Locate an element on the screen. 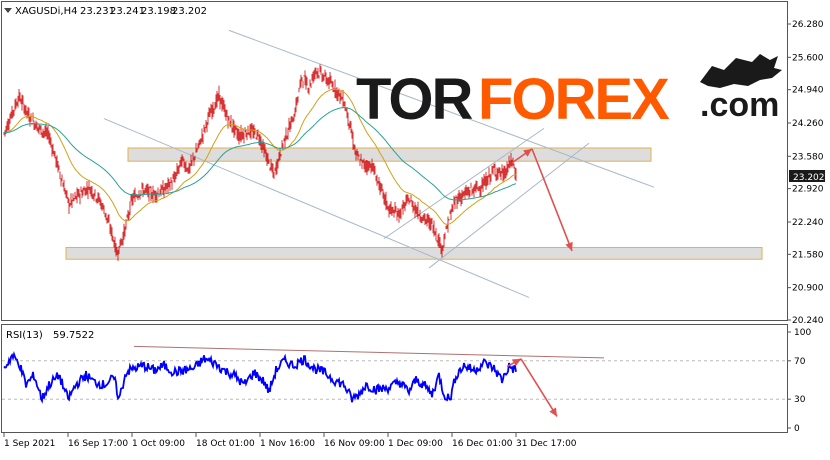 The image size is (830, 460). rsi-tick-label: 100 is located at coordinates (802, 333).